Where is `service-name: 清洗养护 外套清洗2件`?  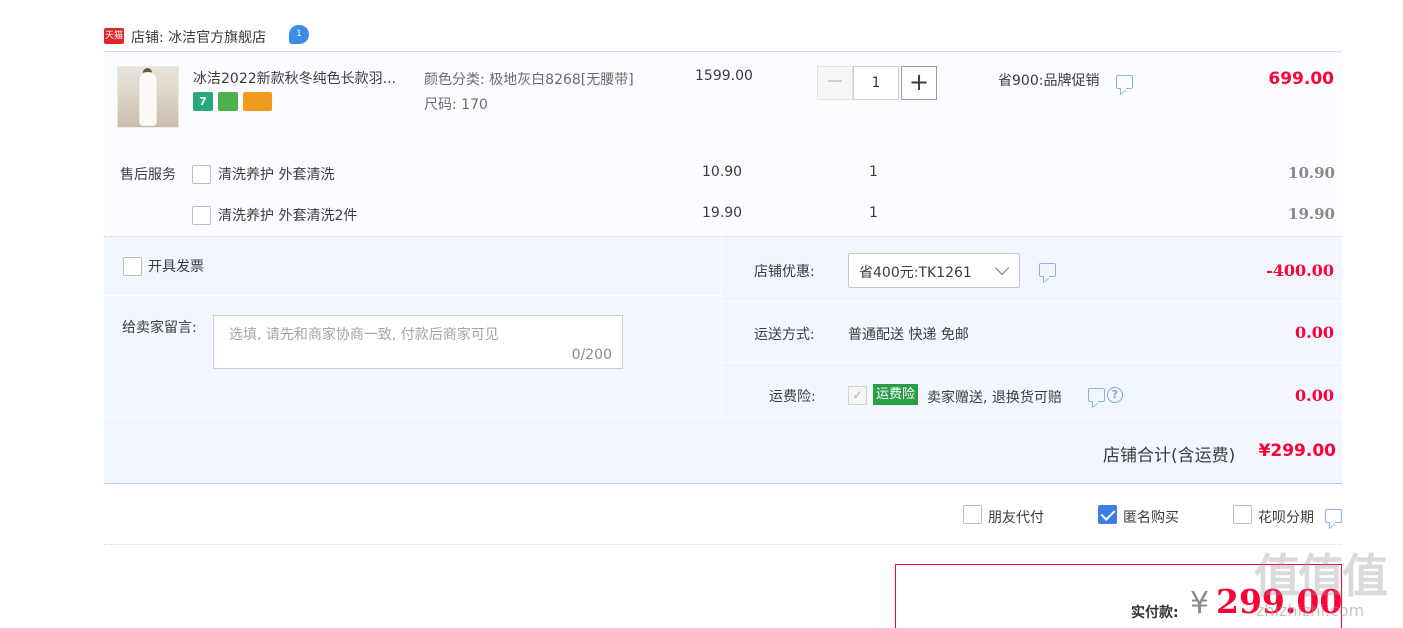
service-name: 清洗养护 外套清洗2件 is located at coordinates (288, 216).